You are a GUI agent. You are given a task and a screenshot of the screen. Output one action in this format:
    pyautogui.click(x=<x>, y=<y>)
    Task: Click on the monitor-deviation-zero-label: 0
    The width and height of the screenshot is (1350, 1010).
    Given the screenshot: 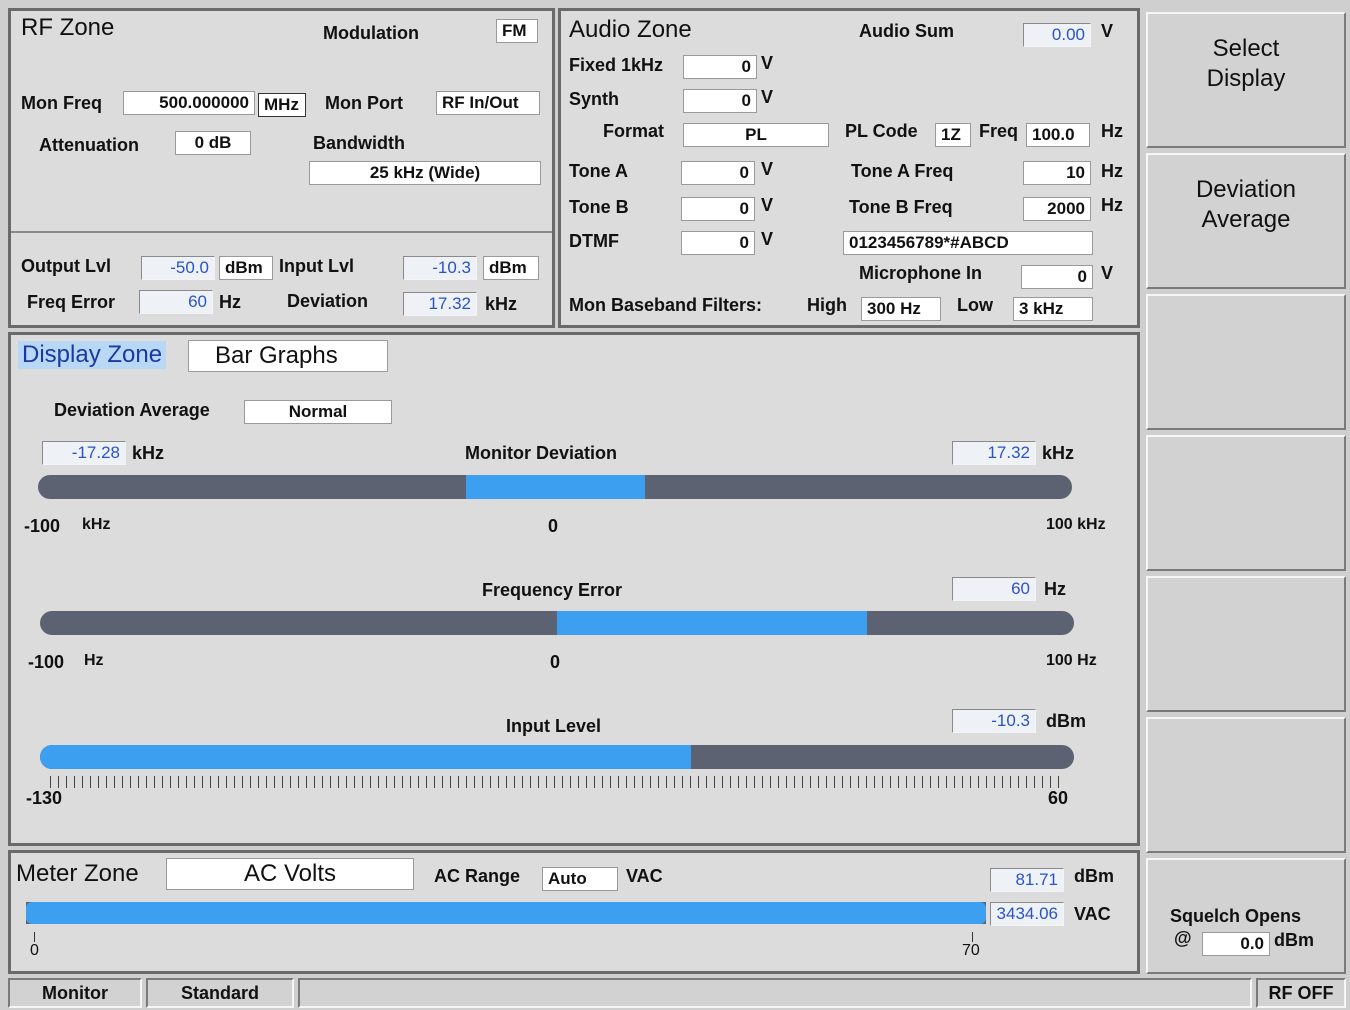 What is the action you would take?
    pyautogui.click(x=553, y=526)
    